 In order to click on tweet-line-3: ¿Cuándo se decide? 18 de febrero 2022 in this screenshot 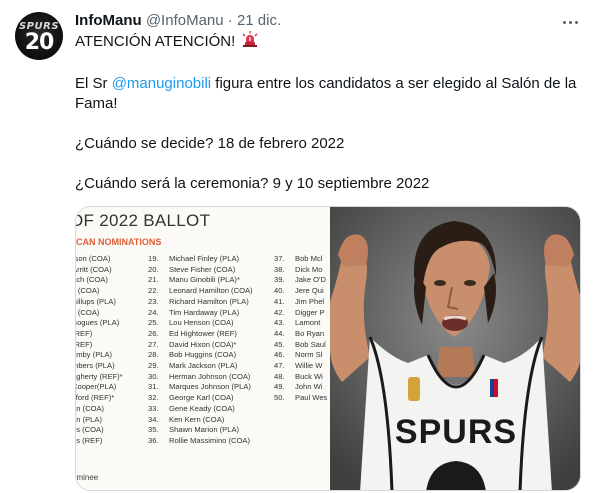, I will do `click(210, 143)`.